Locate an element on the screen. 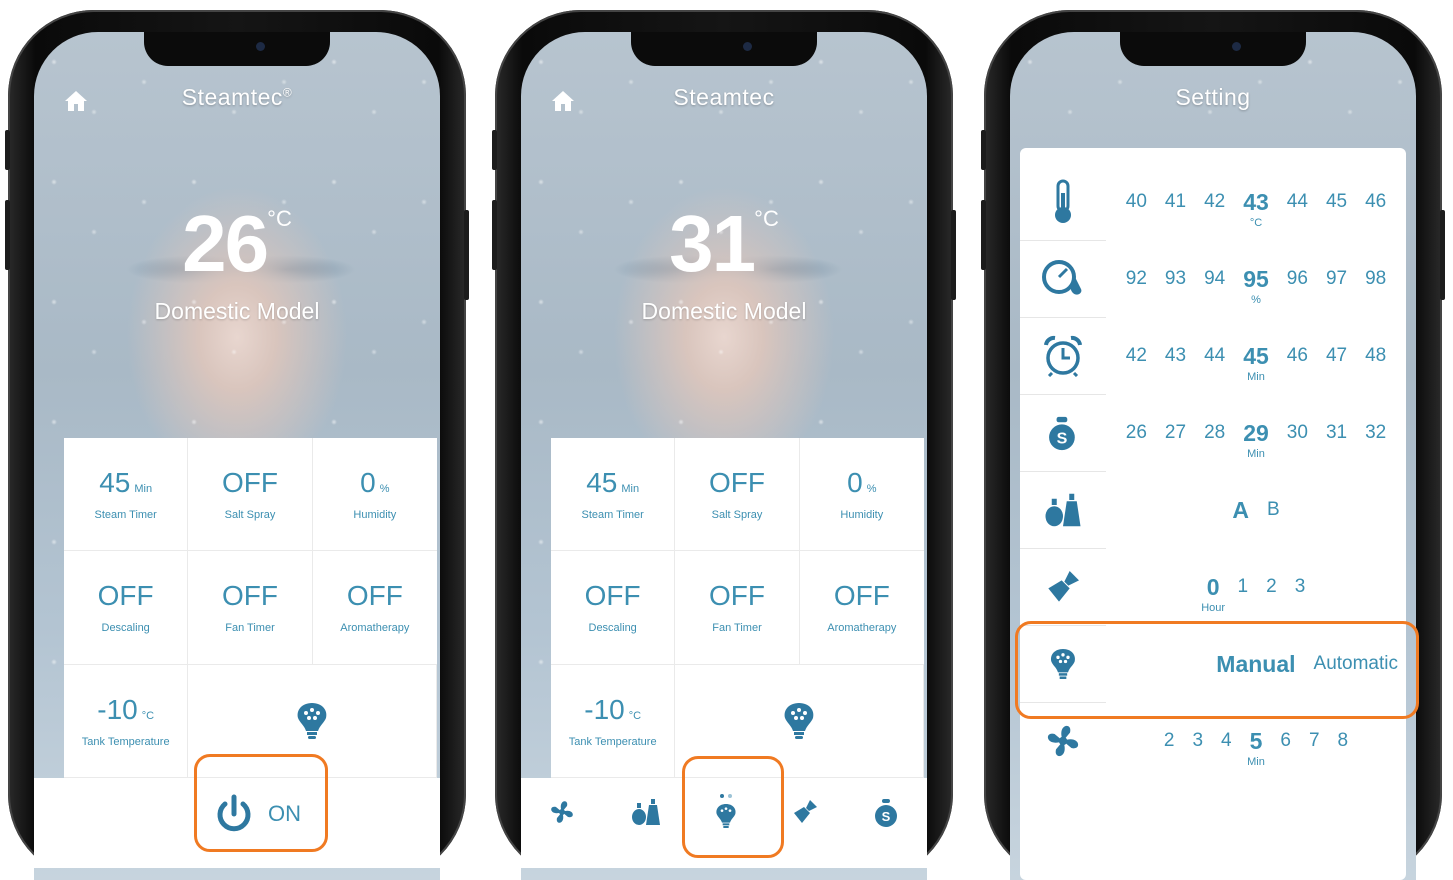 The width and height of the screenshot is (1453, 880). thermometer-icon is located at coordinates (1063, 201).